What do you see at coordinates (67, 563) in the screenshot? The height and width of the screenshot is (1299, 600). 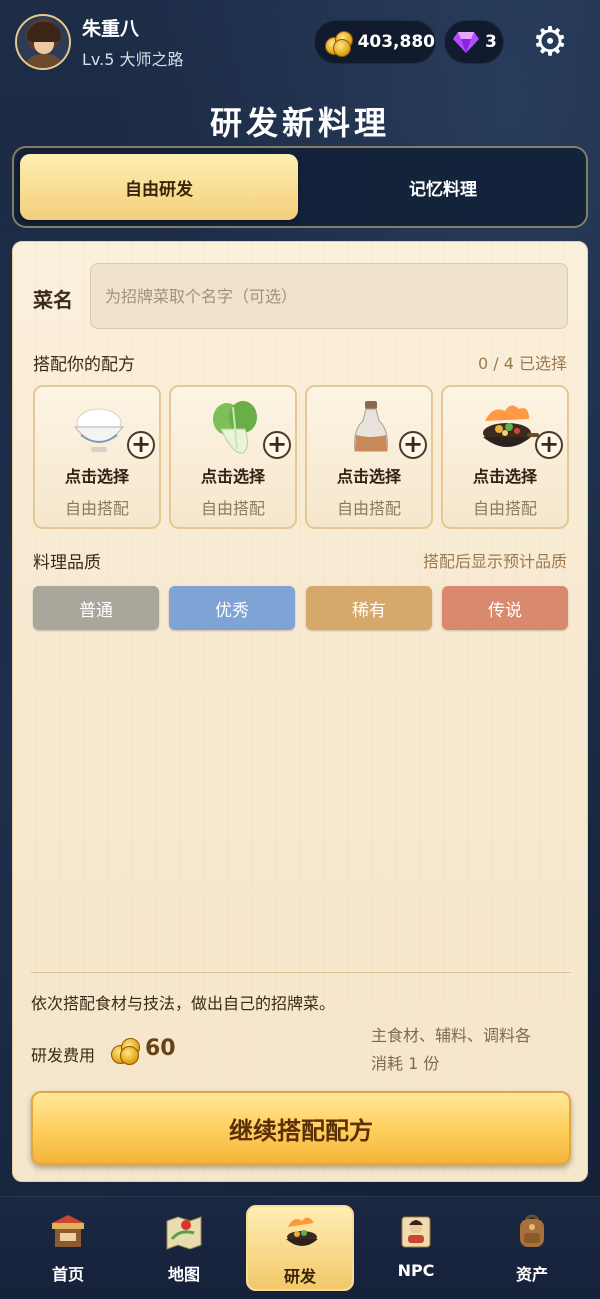 I see `quality-label: 料理品质` at bounding box center [67, 563].